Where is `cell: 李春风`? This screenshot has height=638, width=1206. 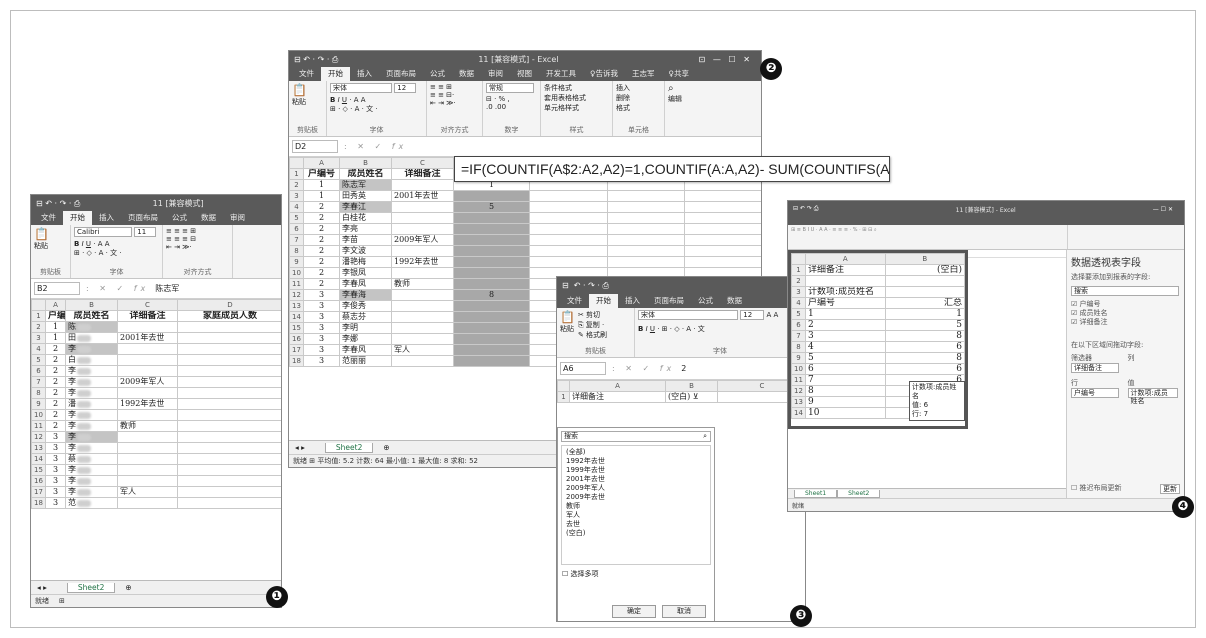 cell: 李春风 is located at coordinates (365, 350).